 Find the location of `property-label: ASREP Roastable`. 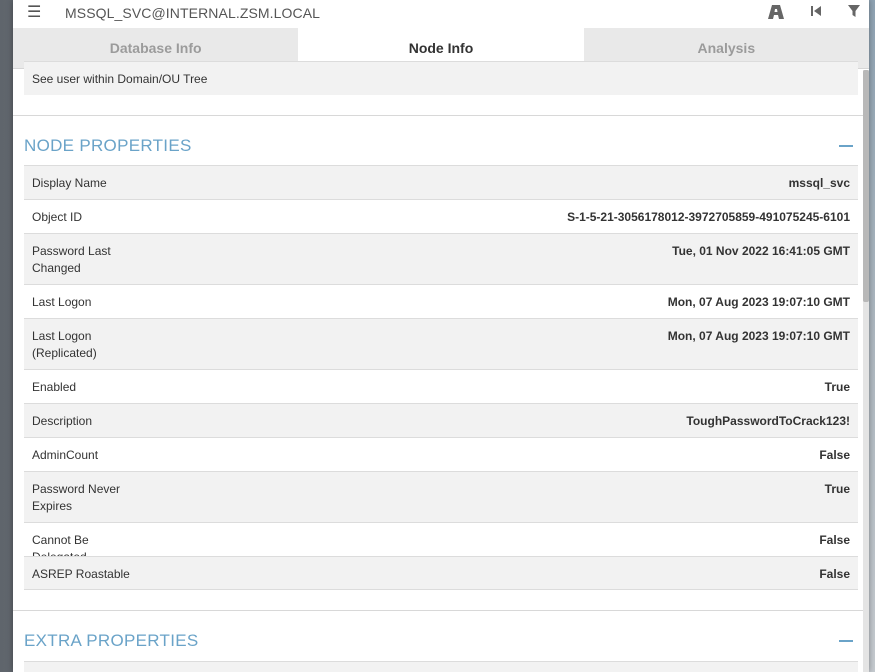

property-label: ASREP Roastable is located at coordinates (81, 574).